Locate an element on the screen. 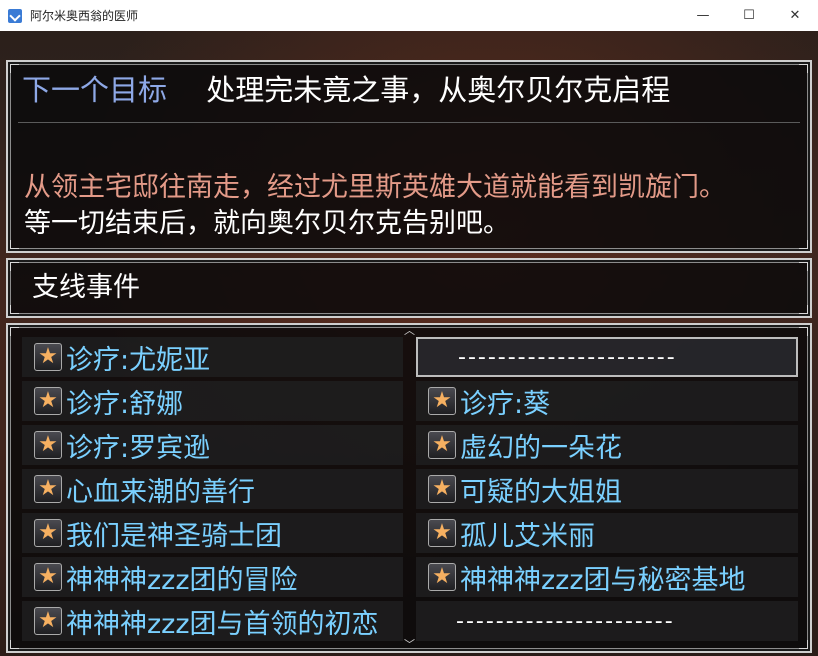 The height and width of the screenshot is (656, 818). scroll-up-arrow: ︿ is located at coordinates (409, 330).